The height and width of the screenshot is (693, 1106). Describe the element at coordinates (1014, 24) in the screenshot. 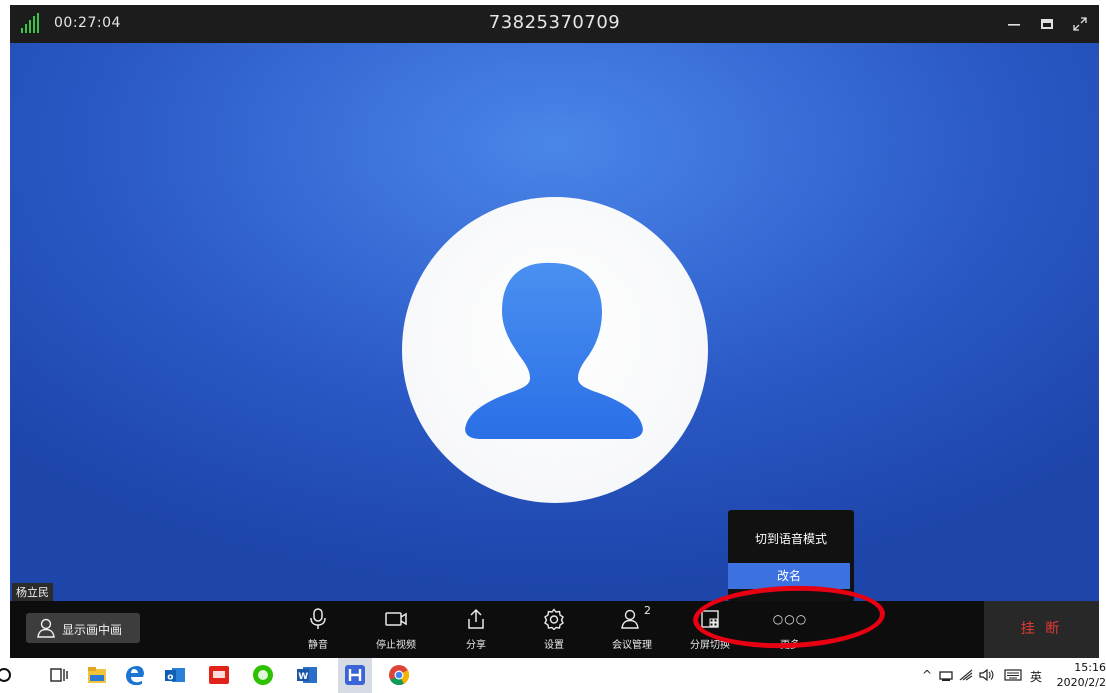

I see `minimize-icon` at that location.